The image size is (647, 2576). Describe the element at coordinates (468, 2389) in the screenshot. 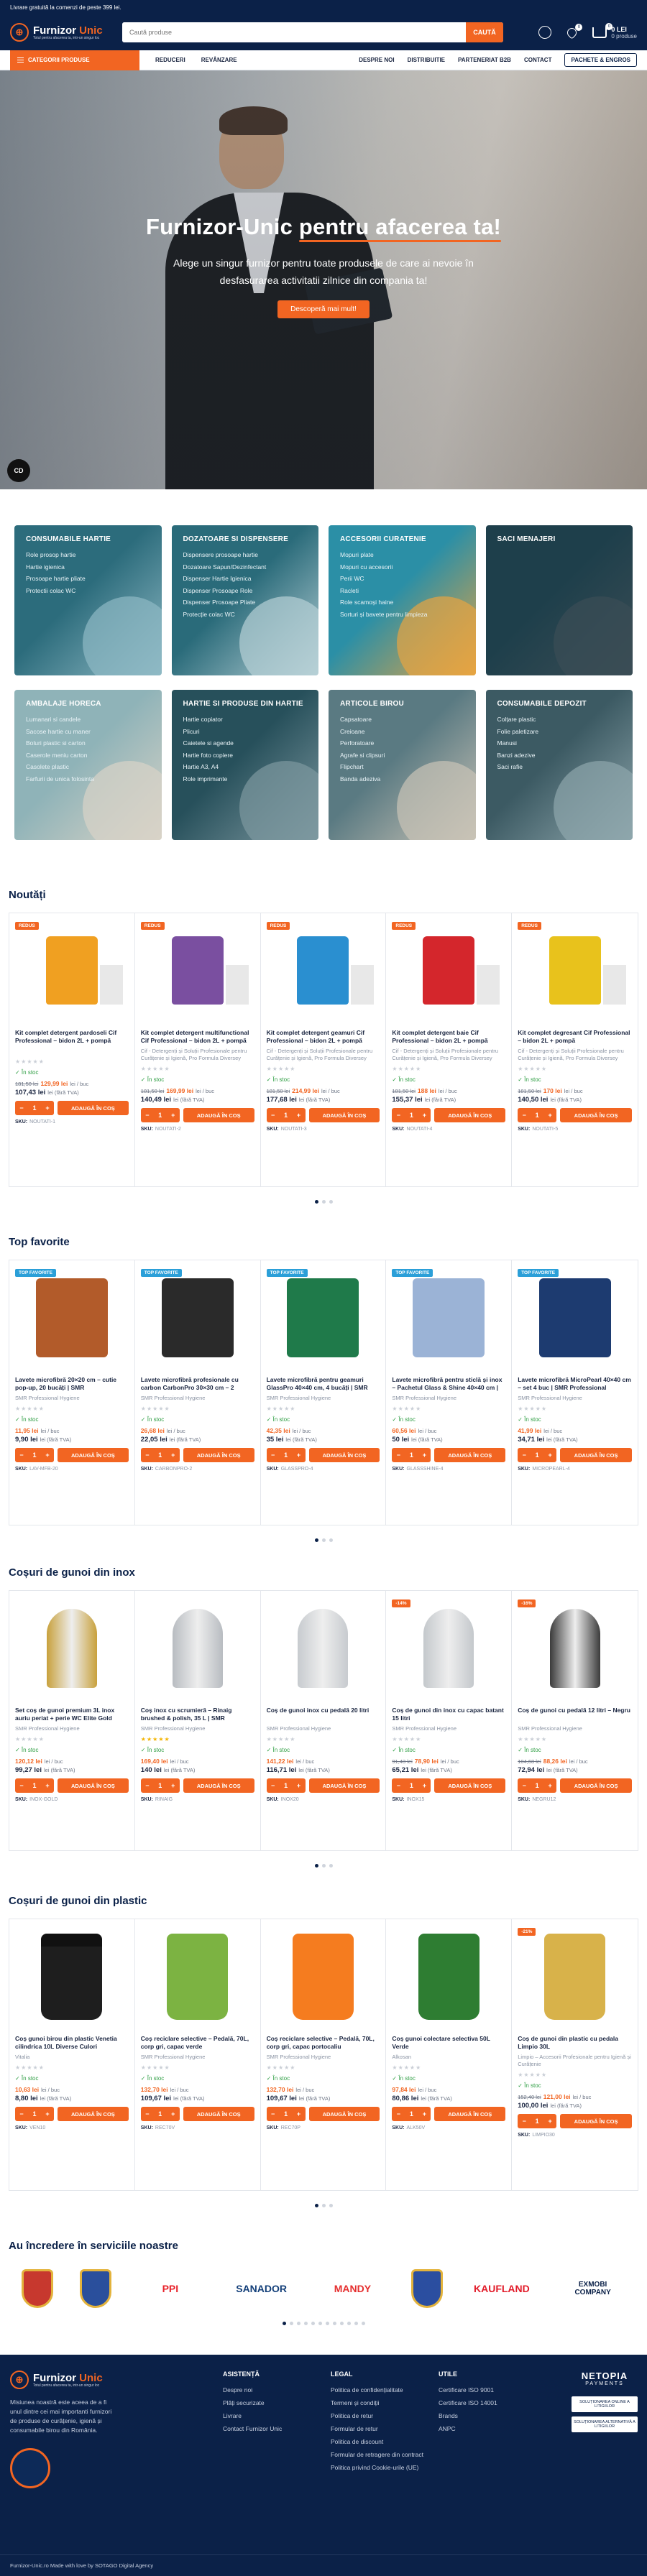

I see `footer-link: Certificare ISO 9001` at that location.